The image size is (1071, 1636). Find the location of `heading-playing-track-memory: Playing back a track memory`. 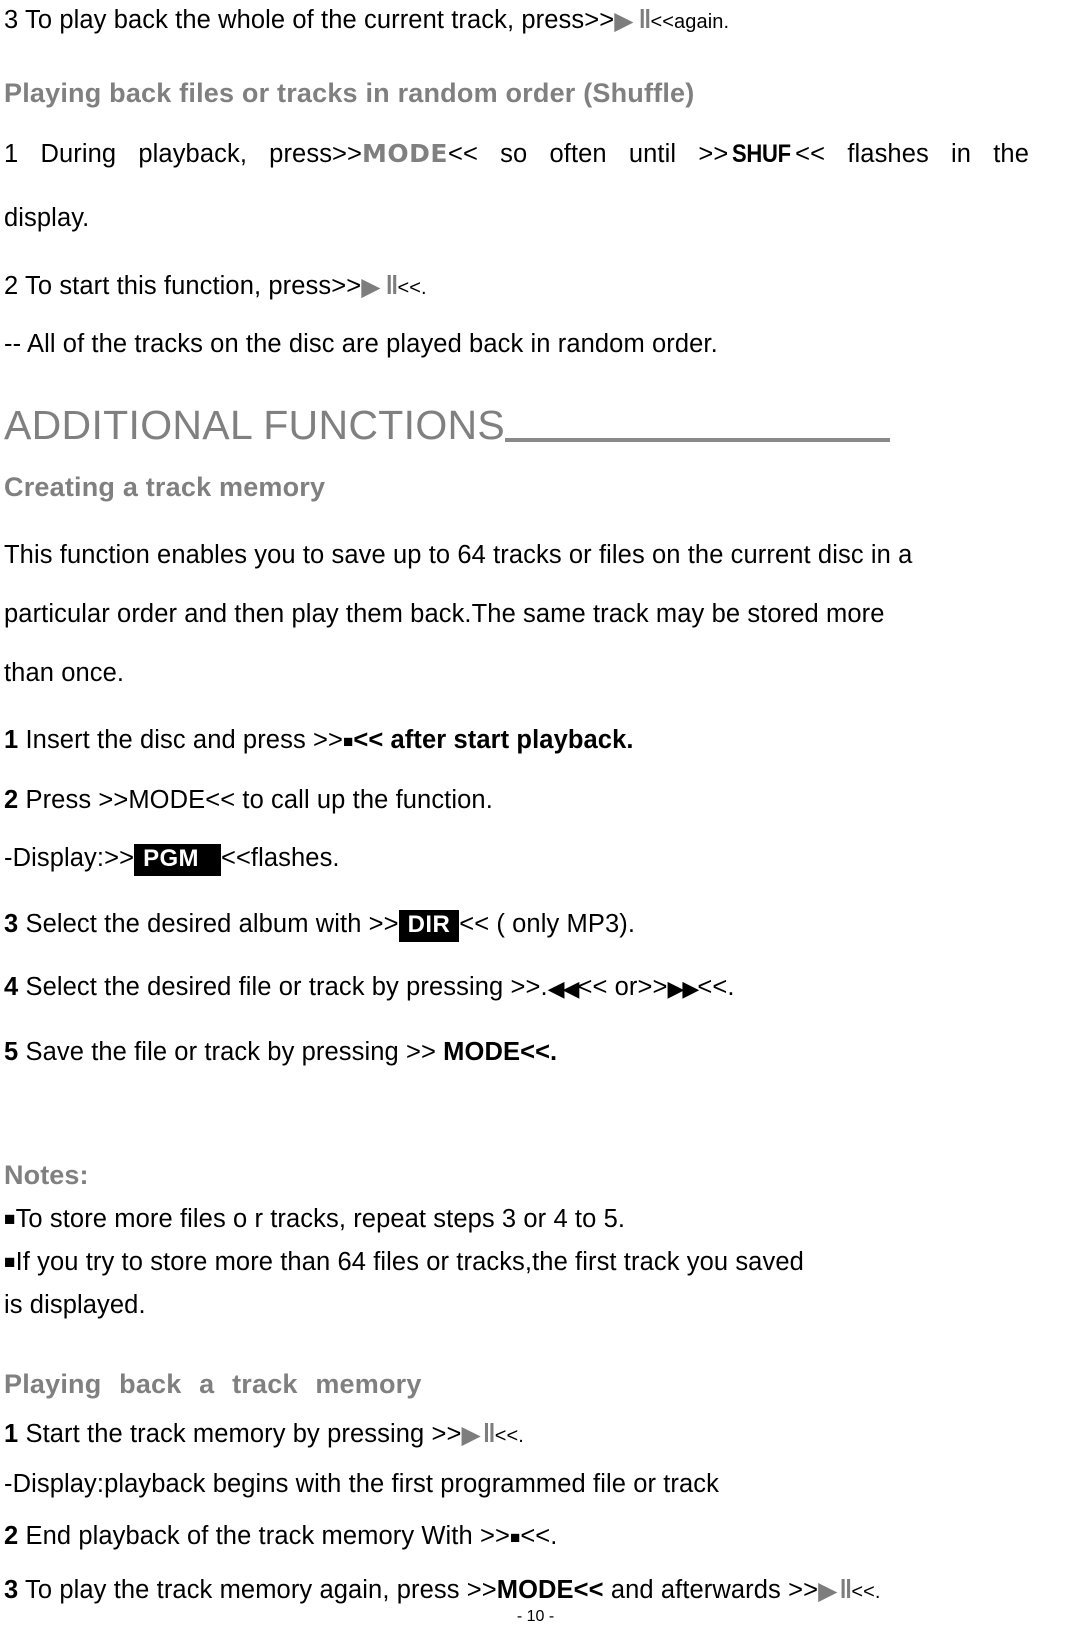

heading-playing-track-memory: Playing back a track memory is located at coordinates (213, 1384).